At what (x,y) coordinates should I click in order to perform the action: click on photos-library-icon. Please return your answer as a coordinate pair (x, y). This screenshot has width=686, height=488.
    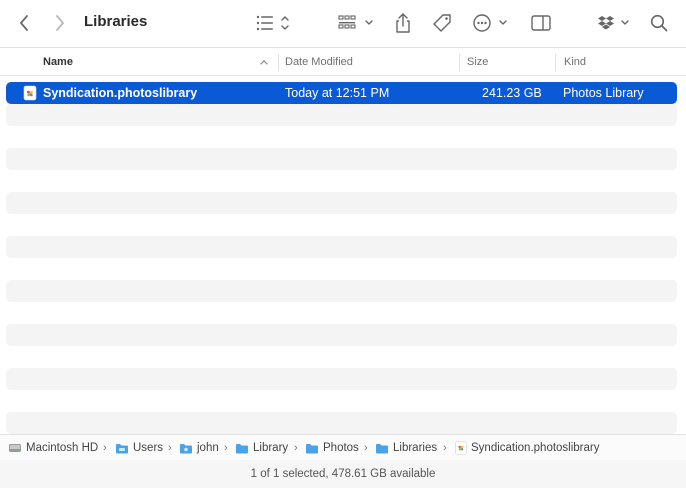
    Looking at the image, I should click on (461, 448).